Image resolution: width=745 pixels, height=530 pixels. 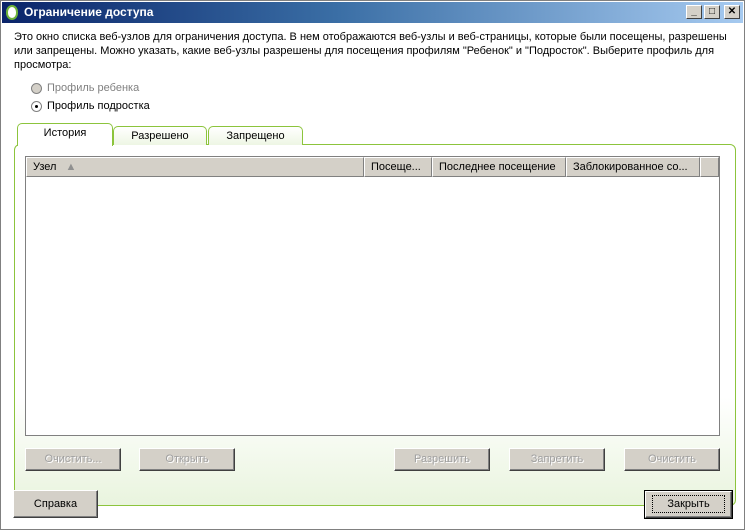 What do you see at coordinates (712, 12) in the screenshot?
I see `maximize-button: □` at bounding box center [712, 12].